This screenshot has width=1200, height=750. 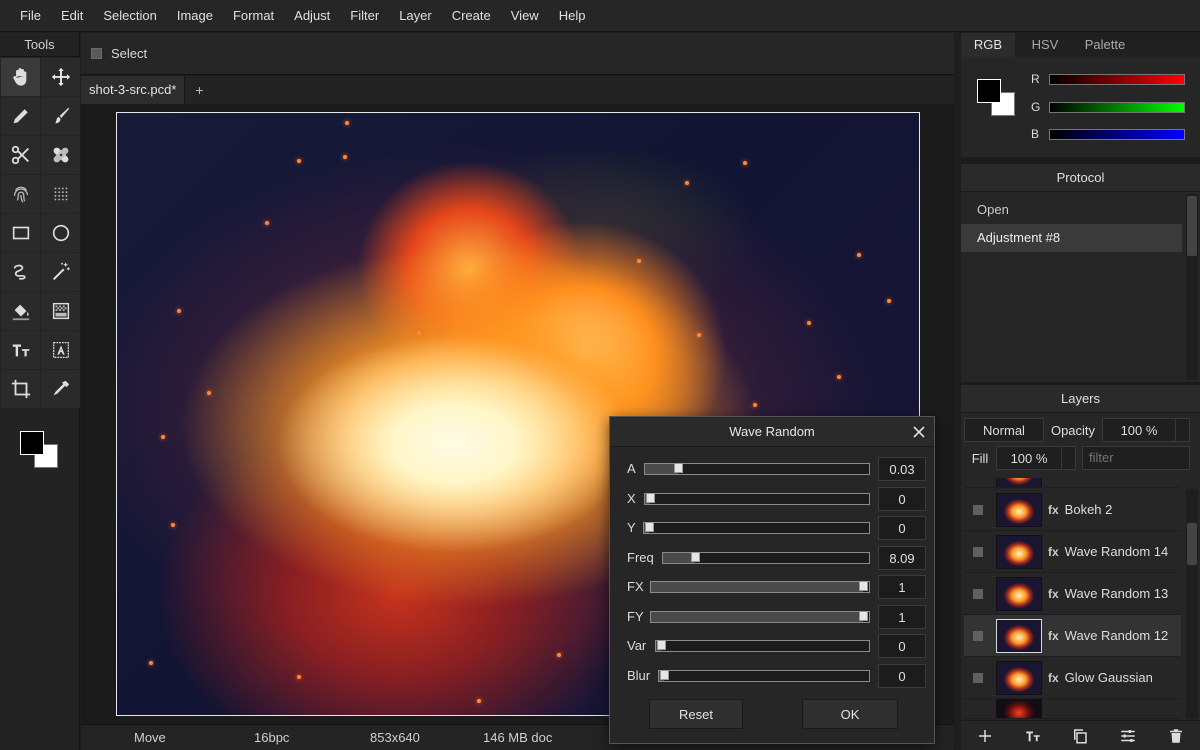 What do you see at coordinates (60, 311) in the screenshot?
I see `gradient-tool` at bounding box center [60, 311].